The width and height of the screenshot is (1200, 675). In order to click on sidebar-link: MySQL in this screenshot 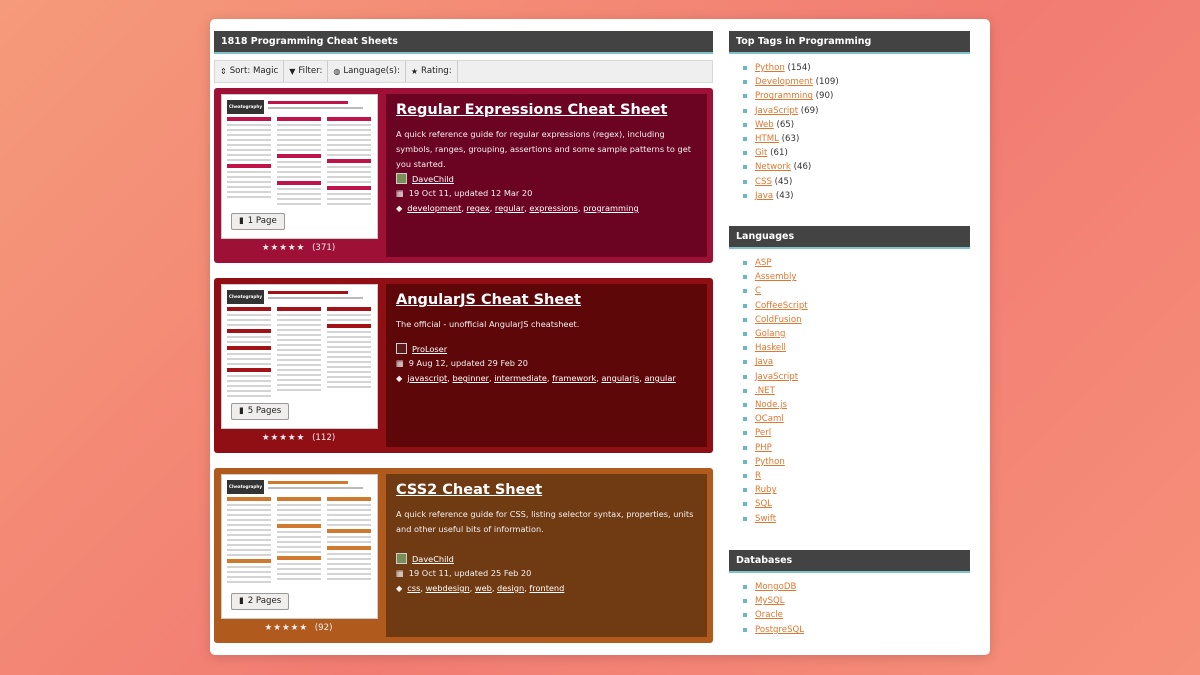, I will do `click(770, 601)`.